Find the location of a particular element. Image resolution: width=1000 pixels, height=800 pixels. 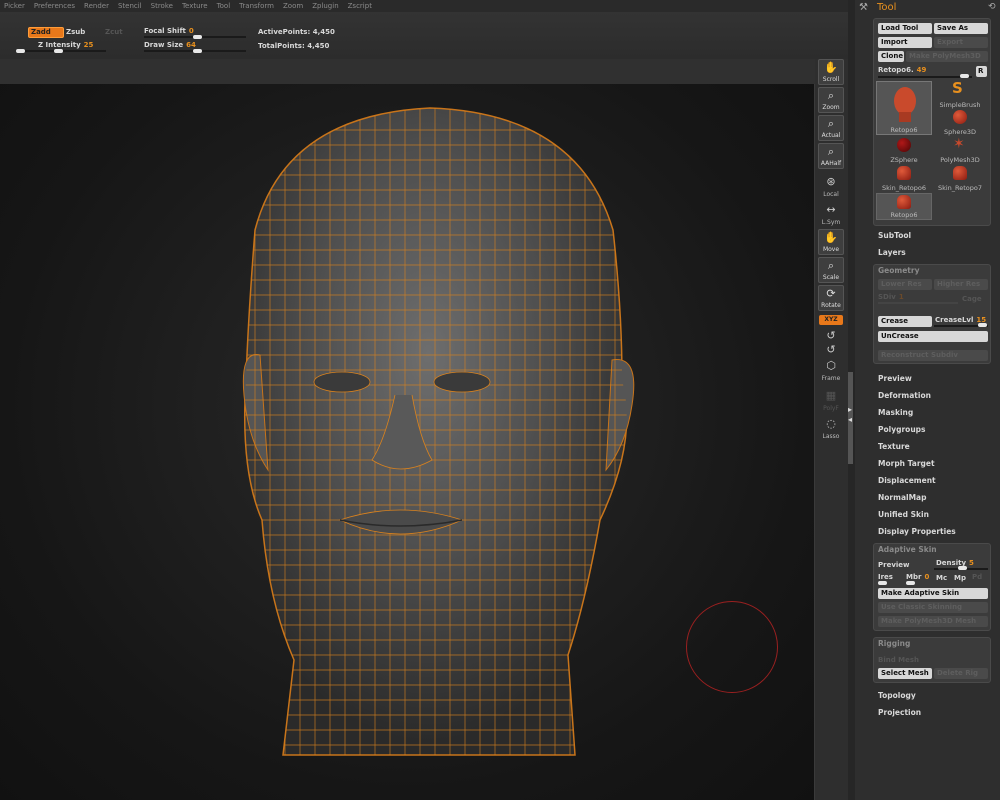

collapse-arrow-icon: ▸ is located at coordinates (850, 409).